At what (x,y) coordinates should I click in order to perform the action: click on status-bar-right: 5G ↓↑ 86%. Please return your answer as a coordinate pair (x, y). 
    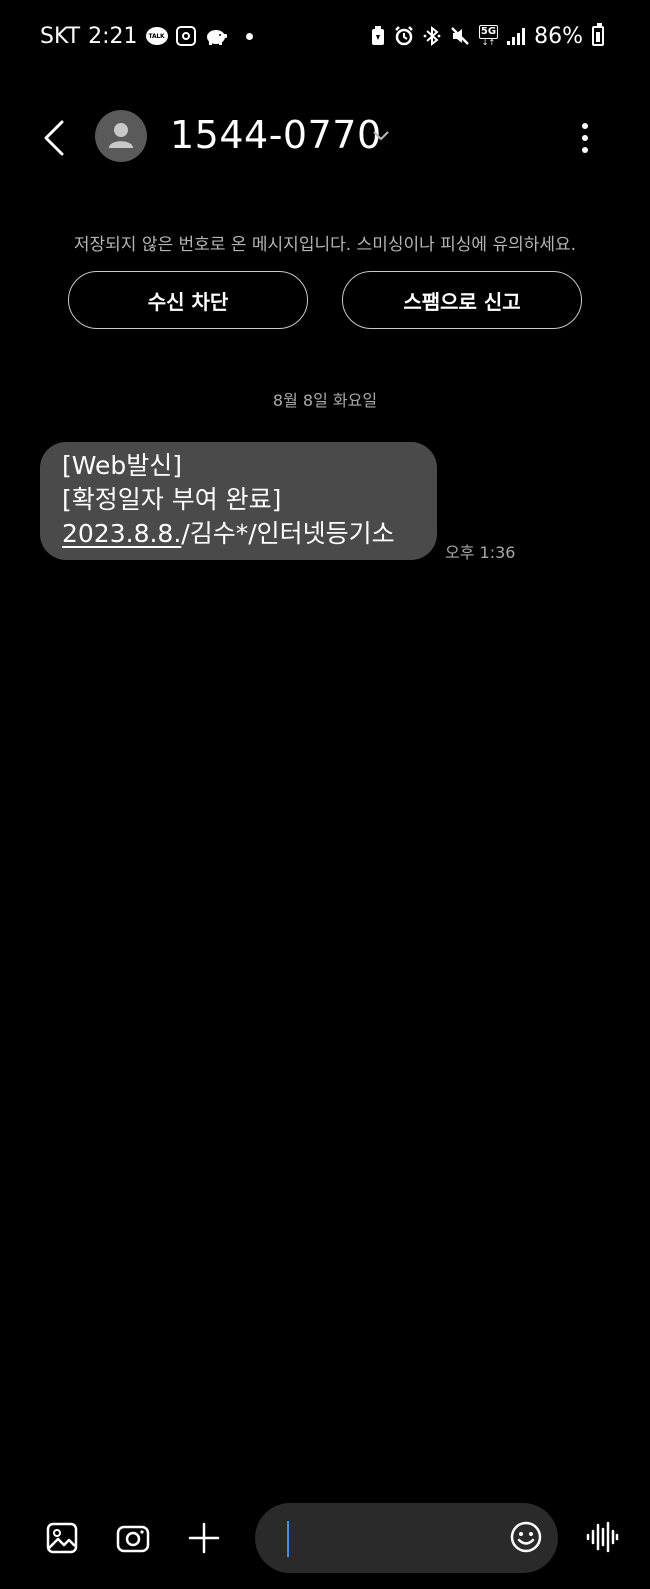
    Looking at the image, I should click on (487, 36).